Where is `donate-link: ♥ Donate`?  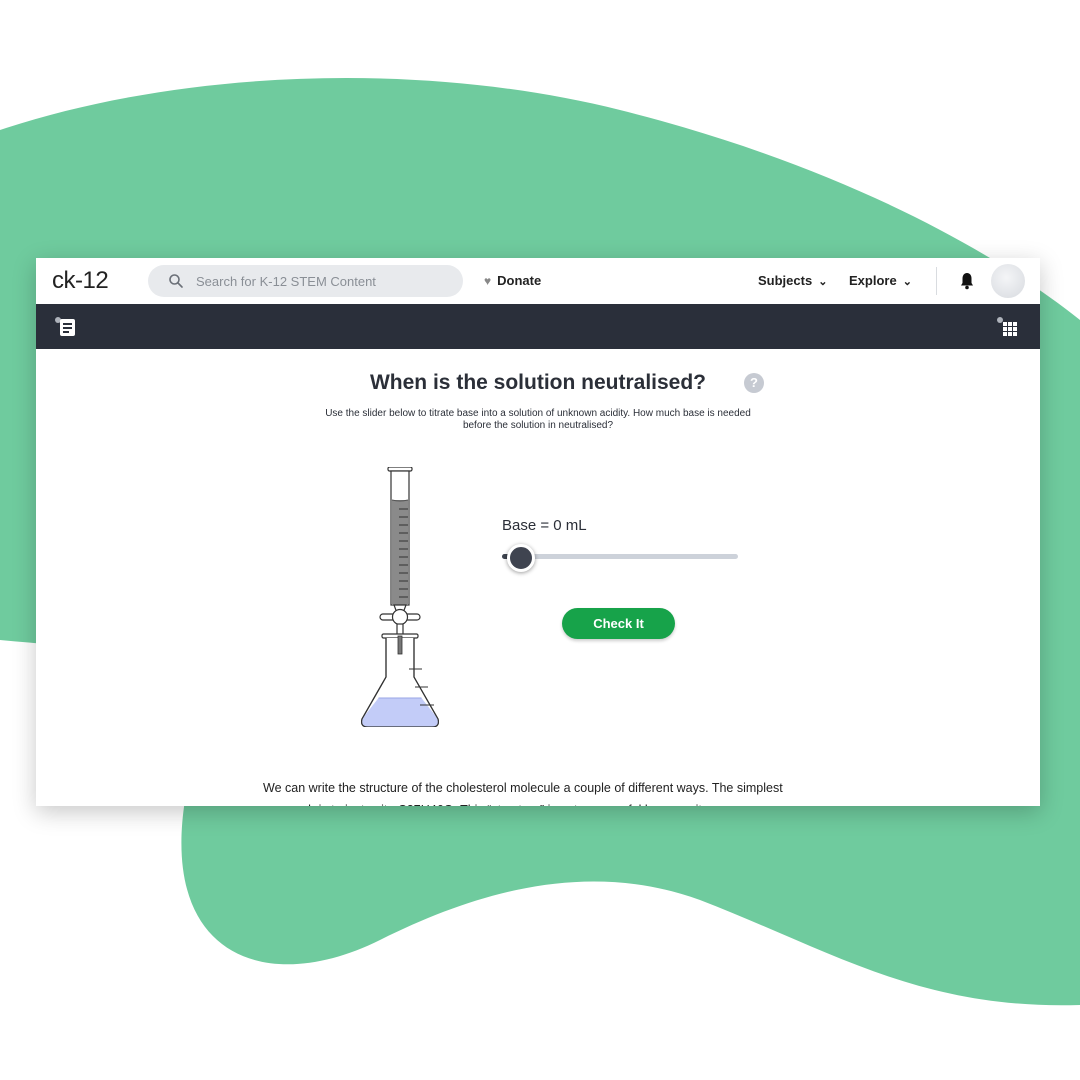 donate-link: ♥ Donate is located at coordinates (512, 280).